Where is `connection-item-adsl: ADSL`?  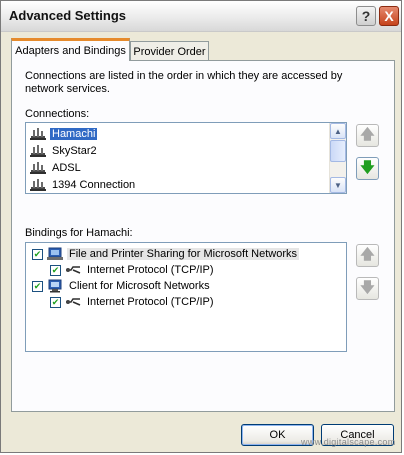 connection-item-adsl: ADSL is located at coordinates (56, 168).